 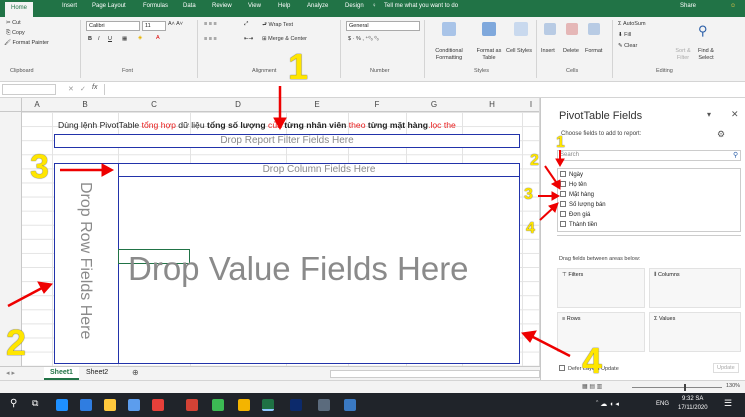 What do you see at coordinates (534, 160) in the screenshot?
I see `annotation-small-2: 2` at bounding box center [534, 160].